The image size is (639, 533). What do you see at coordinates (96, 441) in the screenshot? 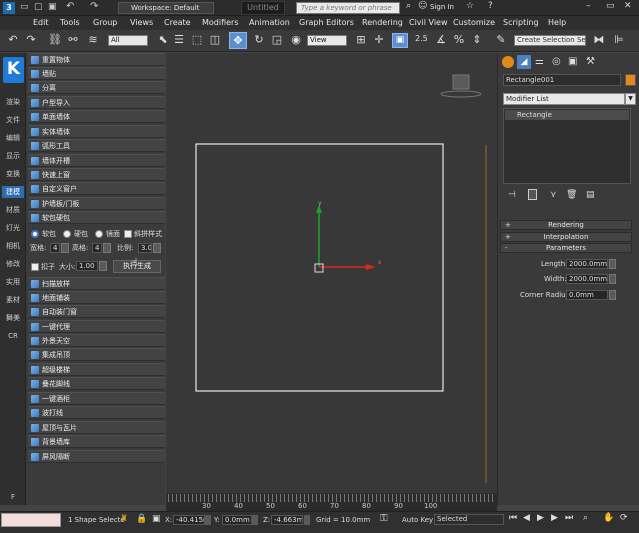
I see `tool-row-wall-library: 背景墙库` at bounding box center [96, 441].